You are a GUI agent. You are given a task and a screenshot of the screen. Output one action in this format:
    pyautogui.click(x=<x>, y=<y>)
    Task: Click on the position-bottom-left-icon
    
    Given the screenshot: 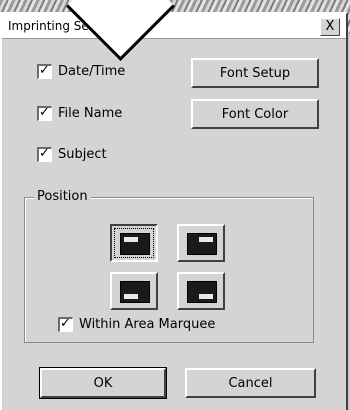 What is the action you would take?
    pyautogui.click(x=135, y=292)
    